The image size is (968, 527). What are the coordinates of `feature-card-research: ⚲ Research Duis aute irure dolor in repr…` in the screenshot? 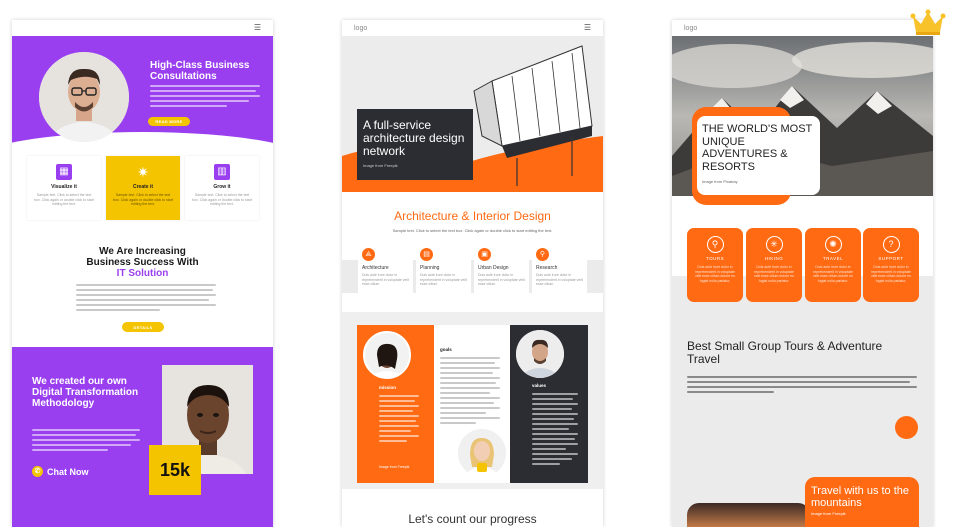 It's located at (559, 271).